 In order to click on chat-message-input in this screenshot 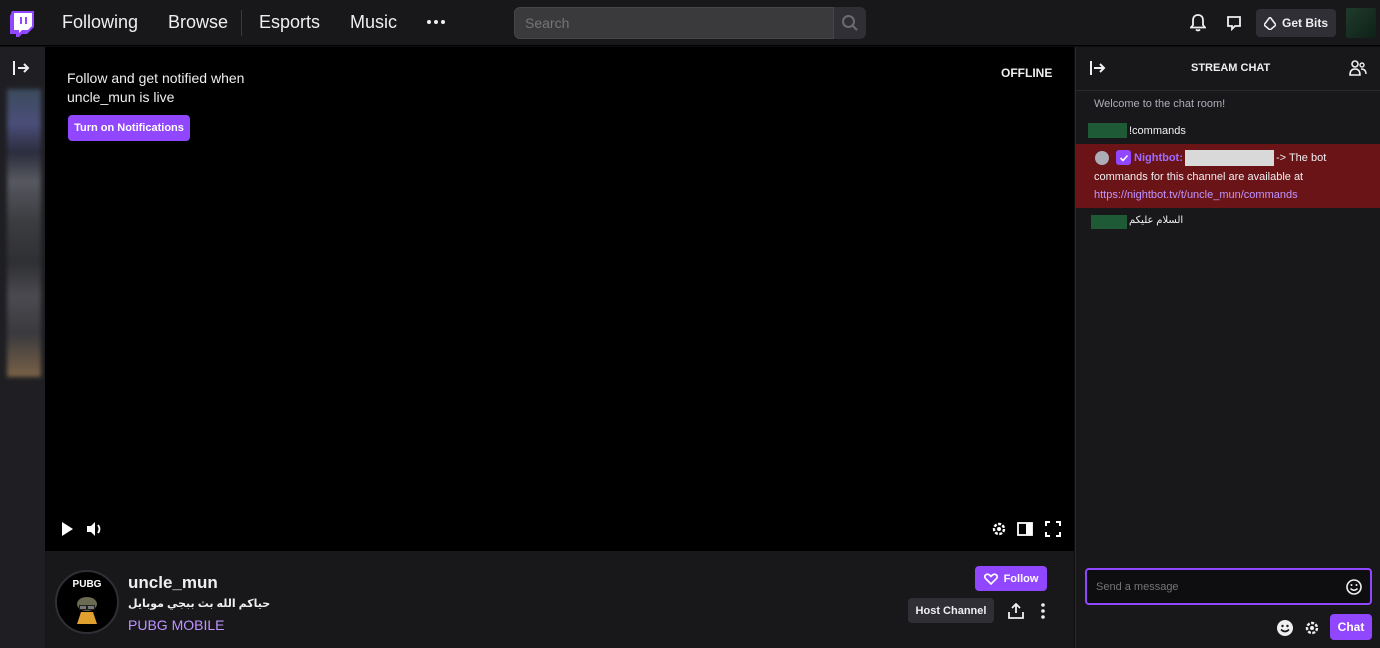, I will do `click(1228, 586)`.